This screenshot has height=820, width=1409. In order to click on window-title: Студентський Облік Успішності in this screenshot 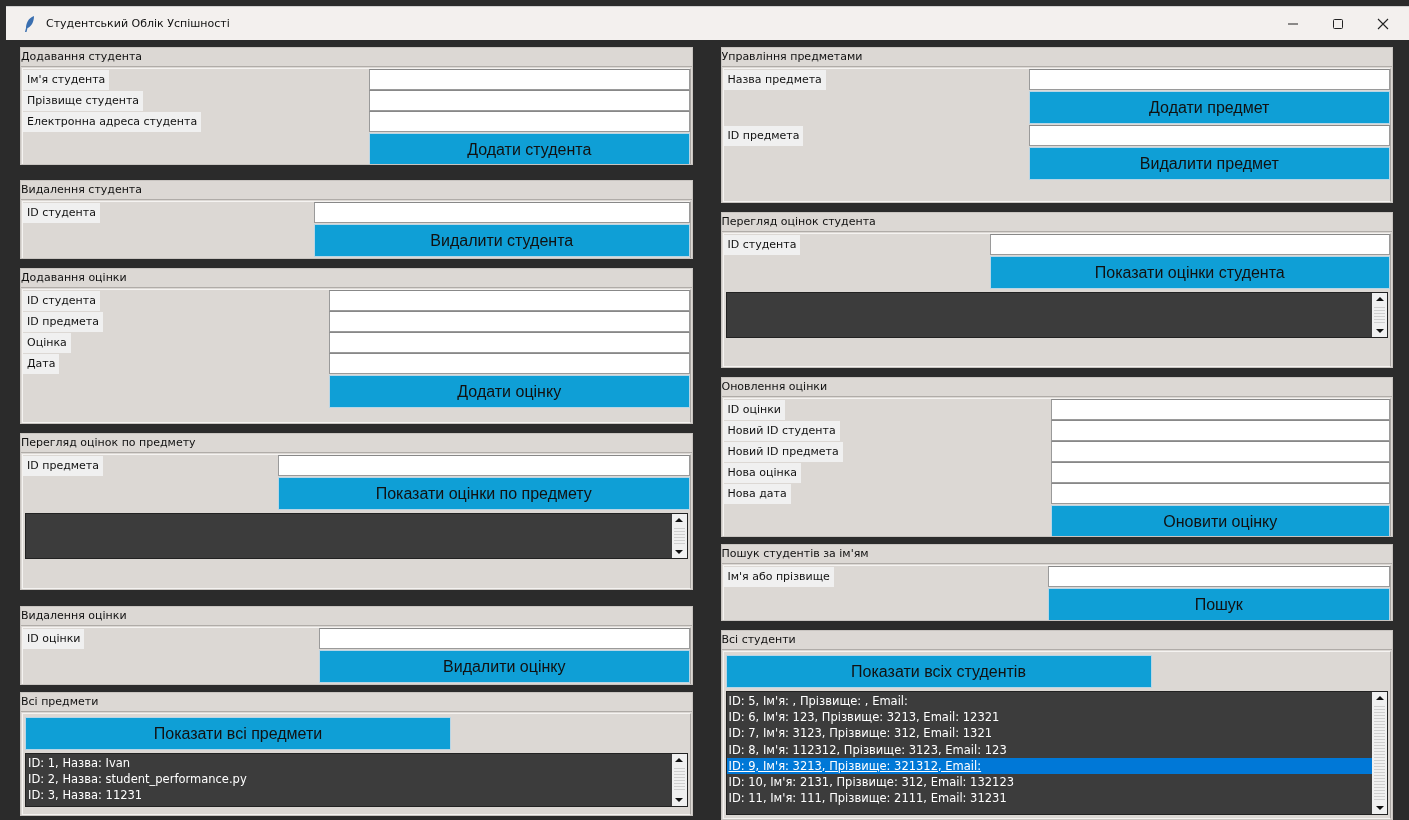, I will do `click(138, 23)`.